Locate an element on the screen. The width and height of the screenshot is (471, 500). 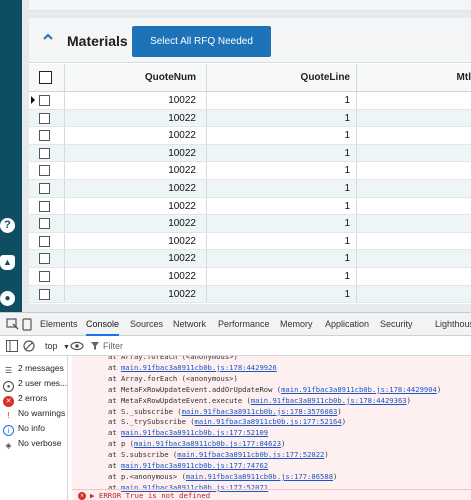
source-link: main.91fbac3a8911cb0b.js:177:52022 is located at coordinates (250, 454).